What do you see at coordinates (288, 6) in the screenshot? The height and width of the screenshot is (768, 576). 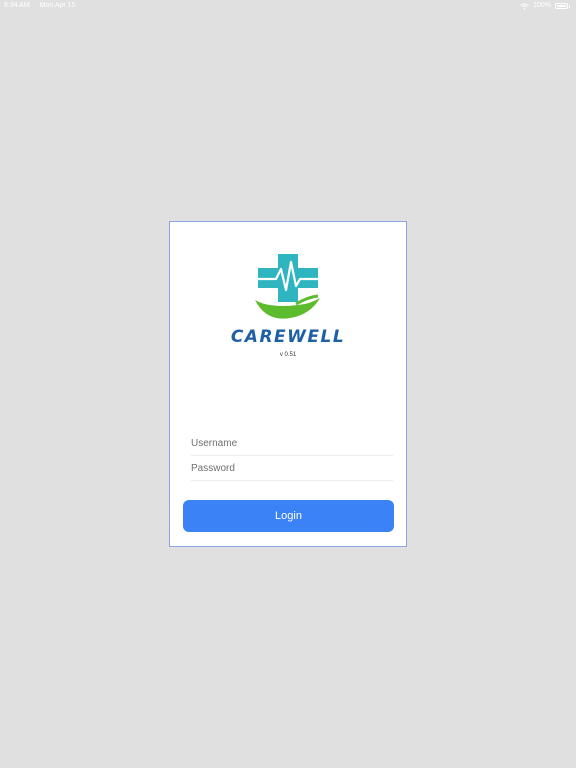 I see `status-bar: 8:34 AM Mon Apr 15 100%` at bounding box center [288, 6].